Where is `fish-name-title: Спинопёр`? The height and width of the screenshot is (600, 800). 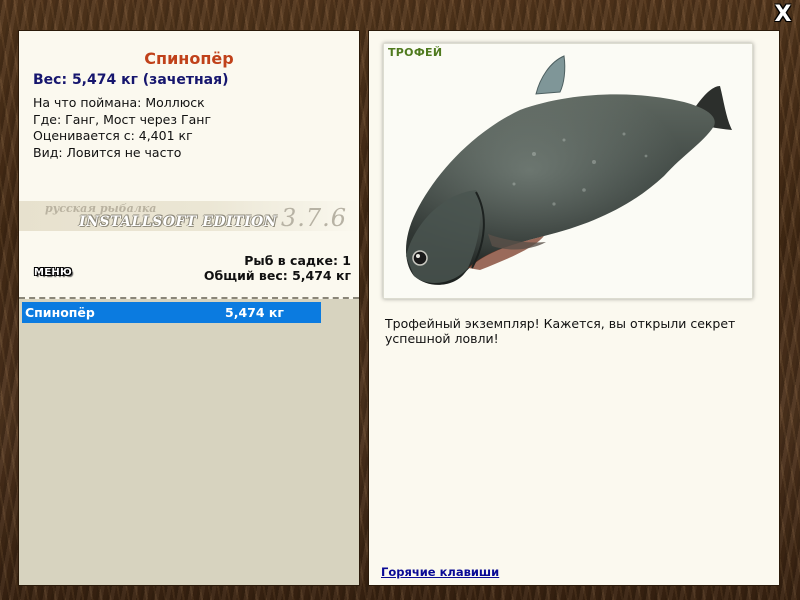
fish-name-title: Спинопёр is located at coordinates (189, 58).